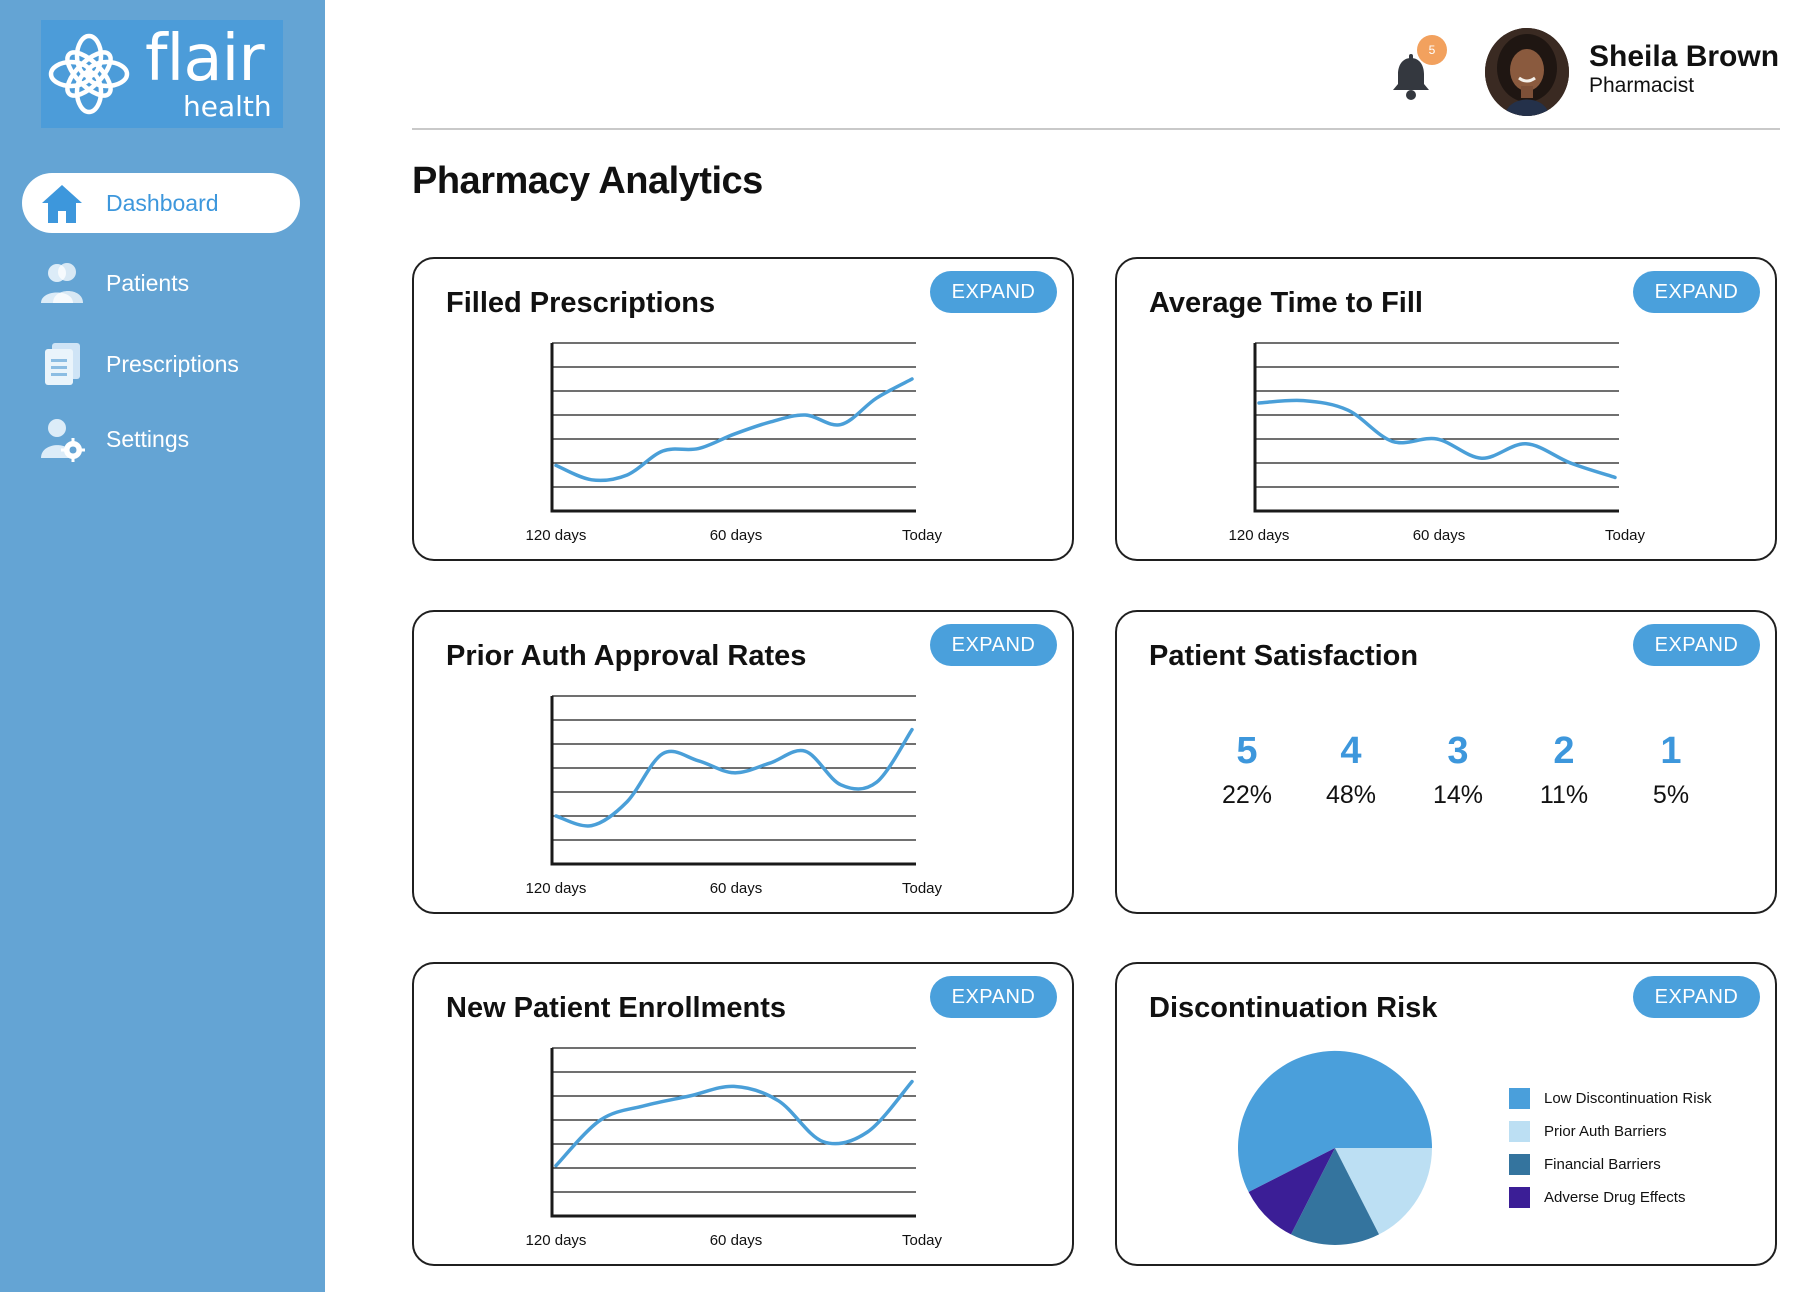 This screenshot has height=1292, width=1798. I want to click on rating-item: 2 11%, so click(1564, 770).